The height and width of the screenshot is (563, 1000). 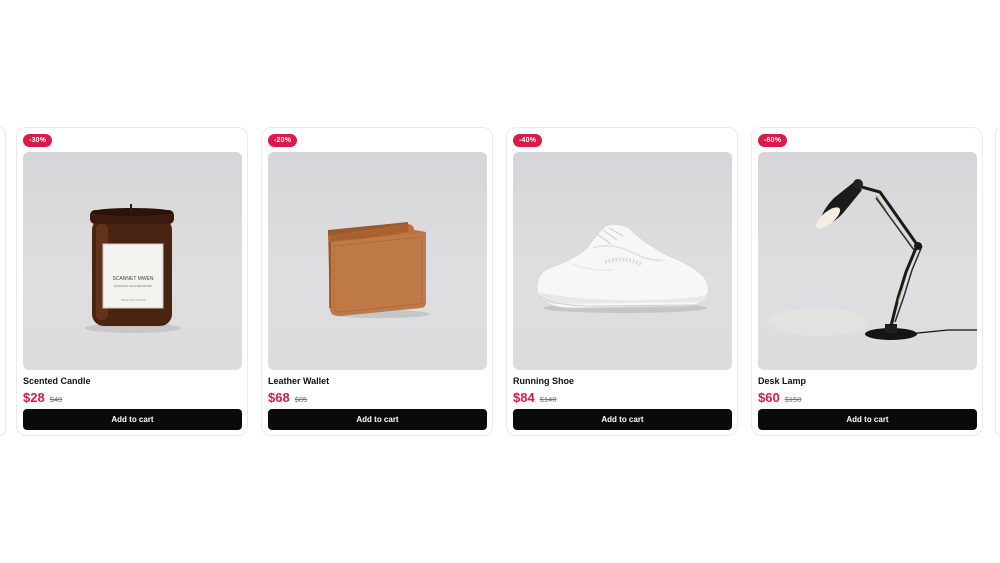 What do you see at coordinates (548, 399) in the screenshot?
I see `original-price: $140` at bounding box center [548, 399].